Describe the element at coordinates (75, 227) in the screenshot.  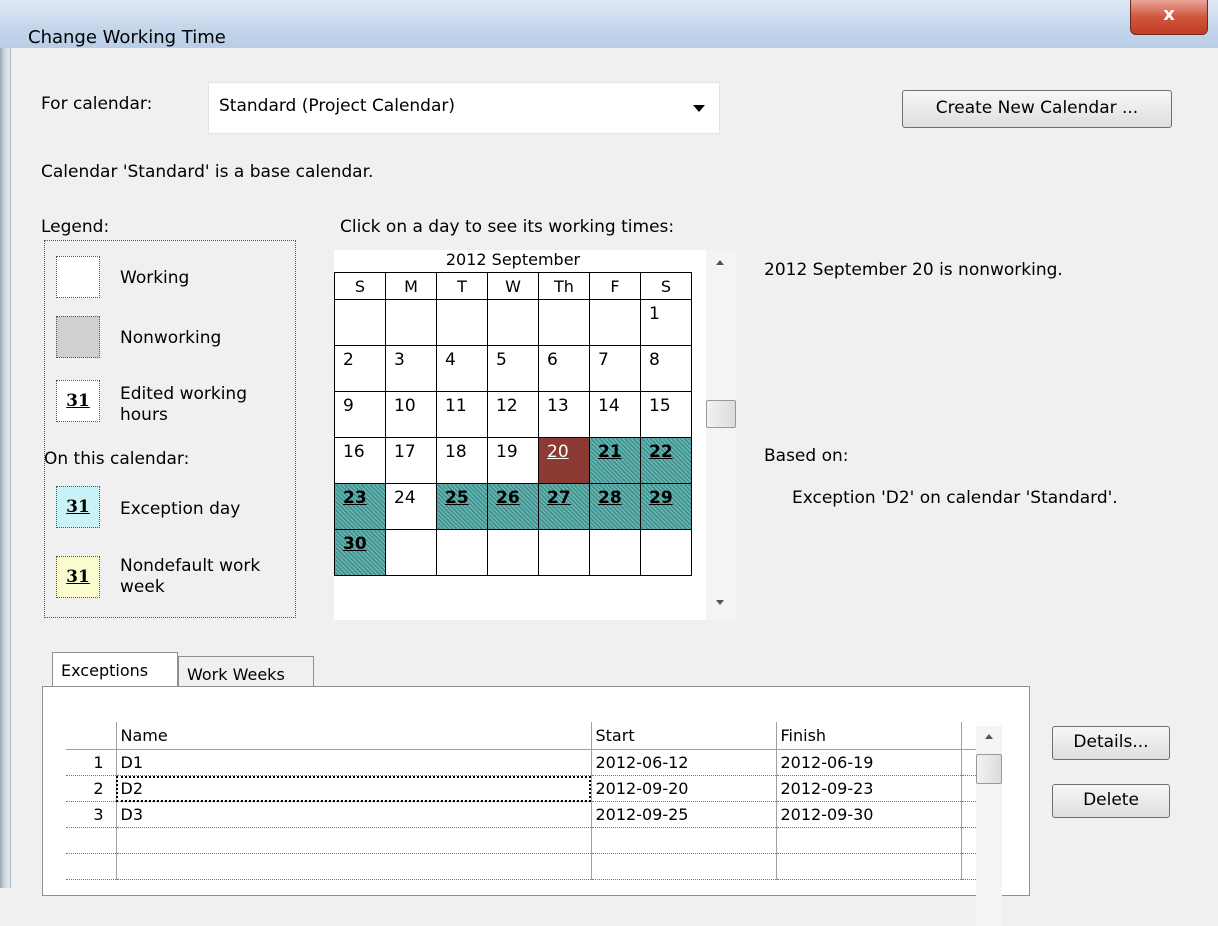
I see `legend-title: Legend:` at that location.